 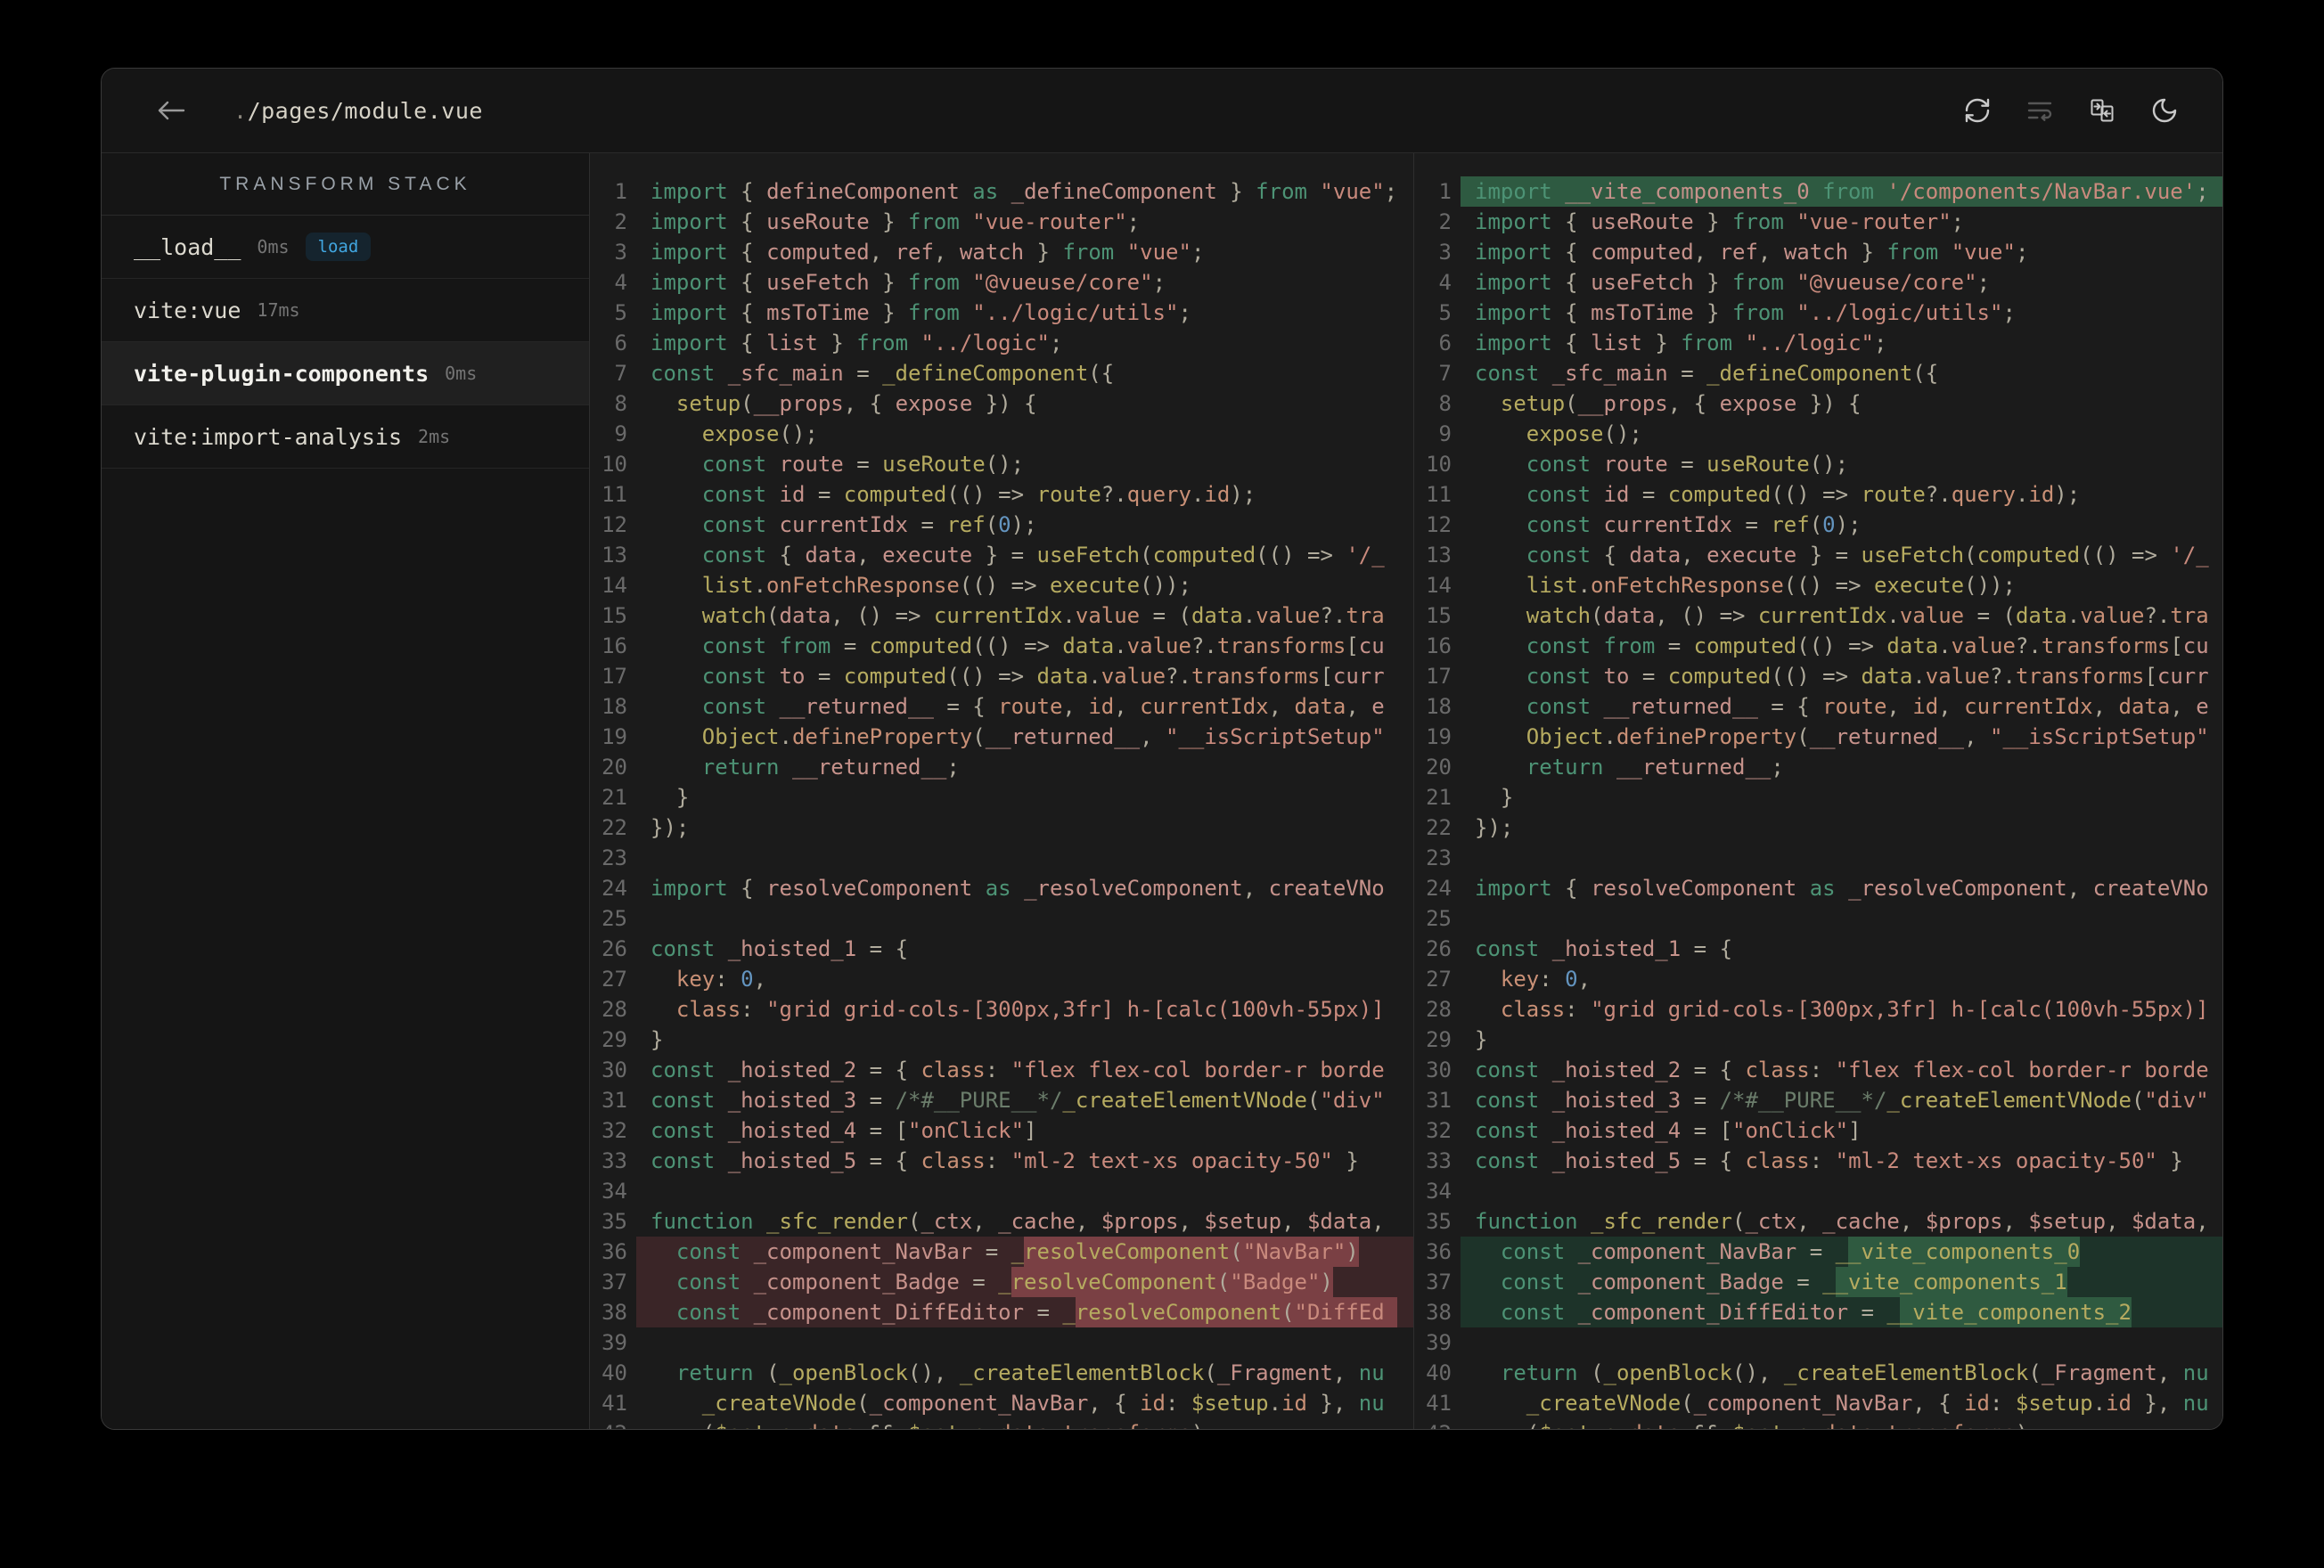 I want to click on line-number: 27, so click(x=1439, y=979).